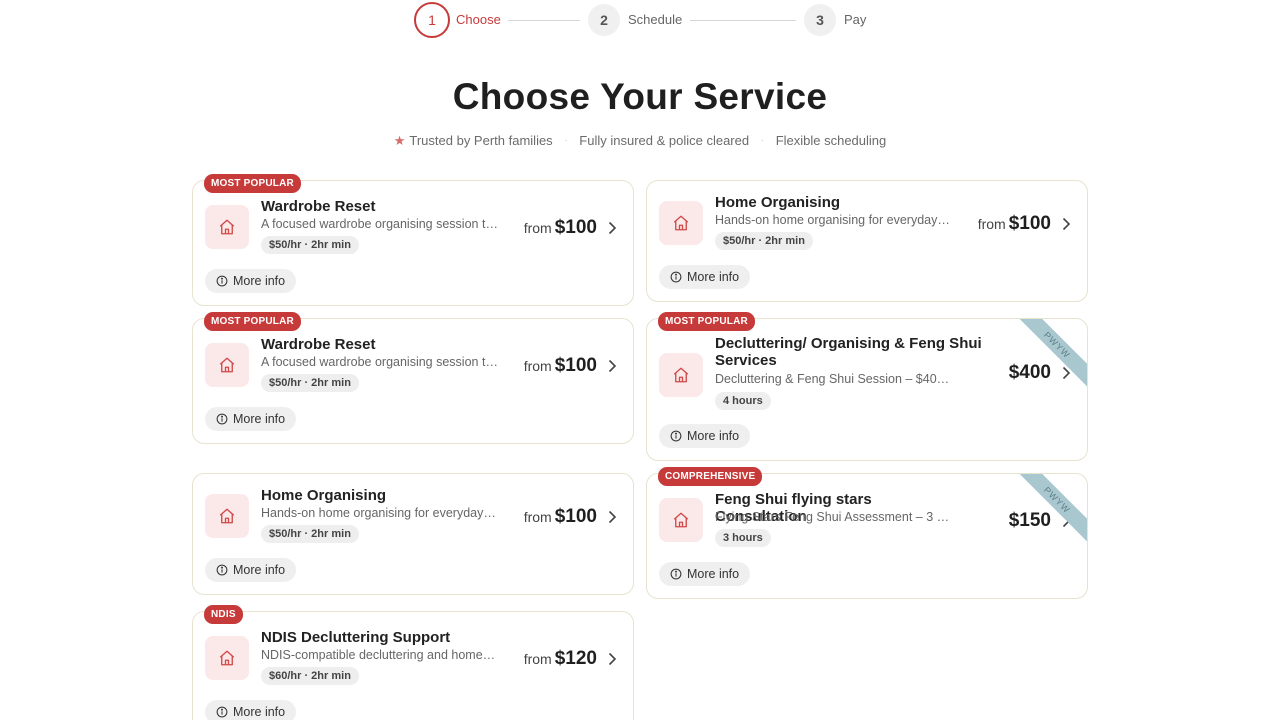 The width and height of the screenshot is (1280, 720). I want to click on service-name: NDIS Decluttering Support, so click(356, 637).